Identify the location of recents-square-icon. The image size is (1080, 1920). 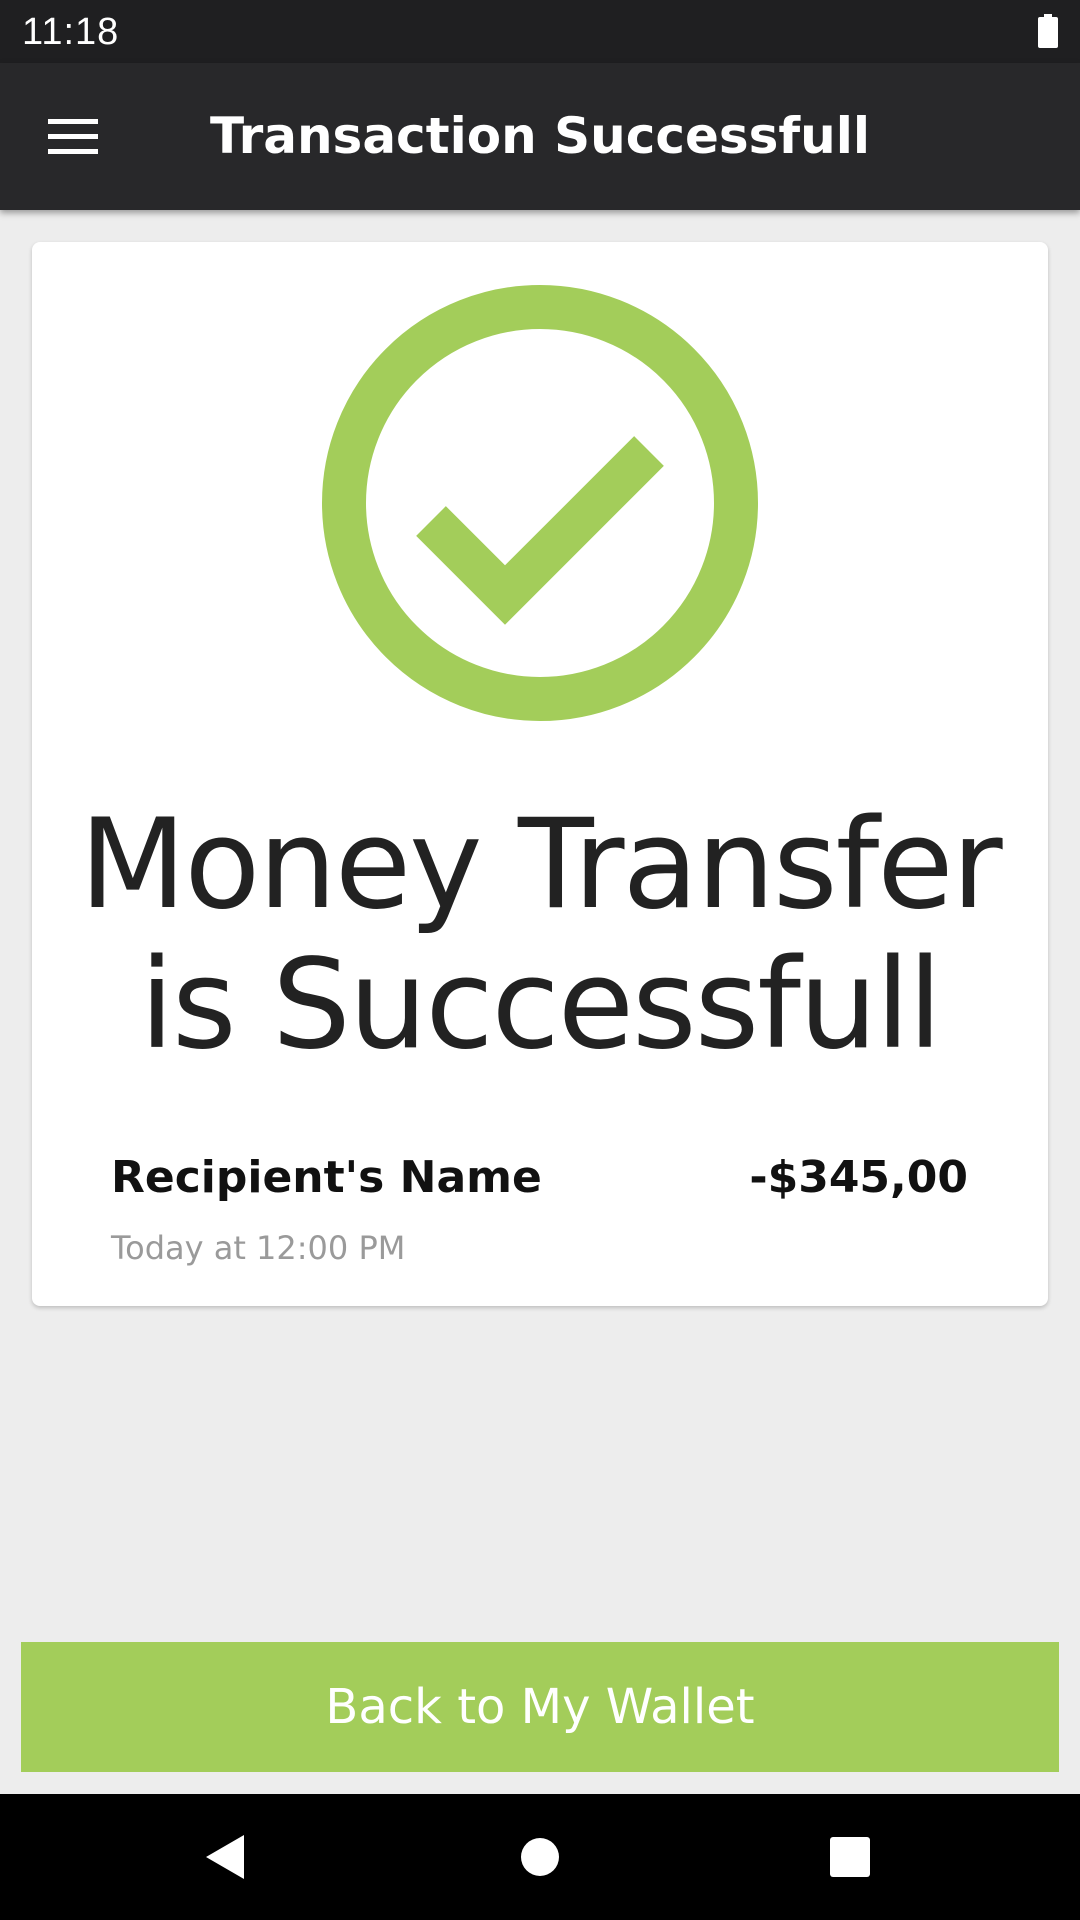
(850, 1857).